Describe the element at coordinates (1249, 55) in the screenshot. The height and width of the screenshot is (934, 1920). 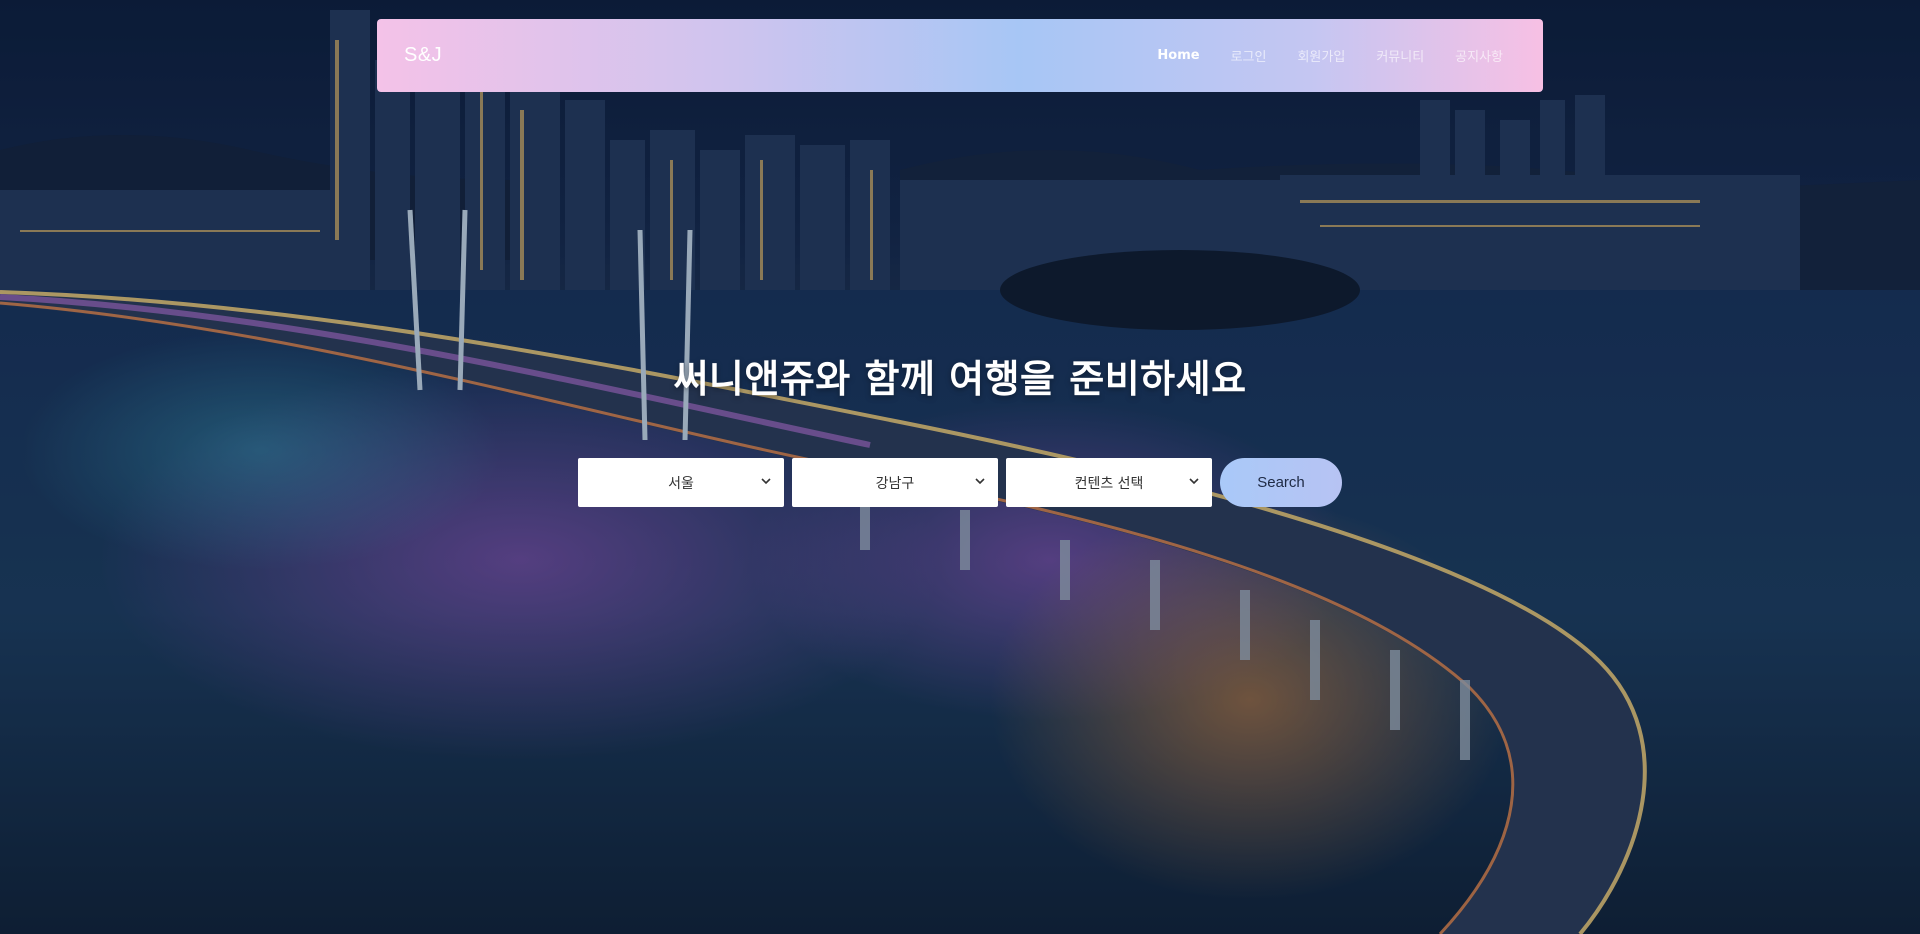
I see `nav-link-login: 로그인` at that location.